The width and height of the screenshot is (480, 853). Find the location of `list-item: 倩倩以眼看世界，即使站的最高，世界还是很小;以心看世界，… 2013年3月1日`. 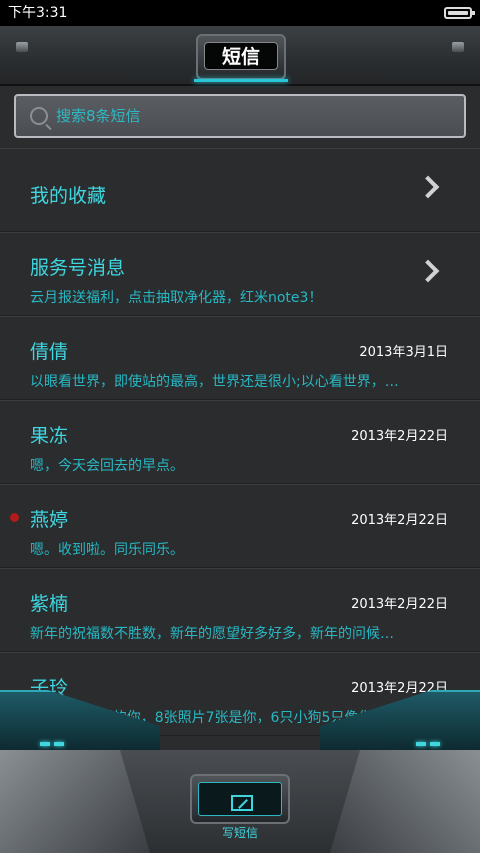

list-item: 倩倩以眼看世界，即使站的最高，世界还是很小;以心看世界，… 2013年3月1日 is located at coordinates (240, 358).